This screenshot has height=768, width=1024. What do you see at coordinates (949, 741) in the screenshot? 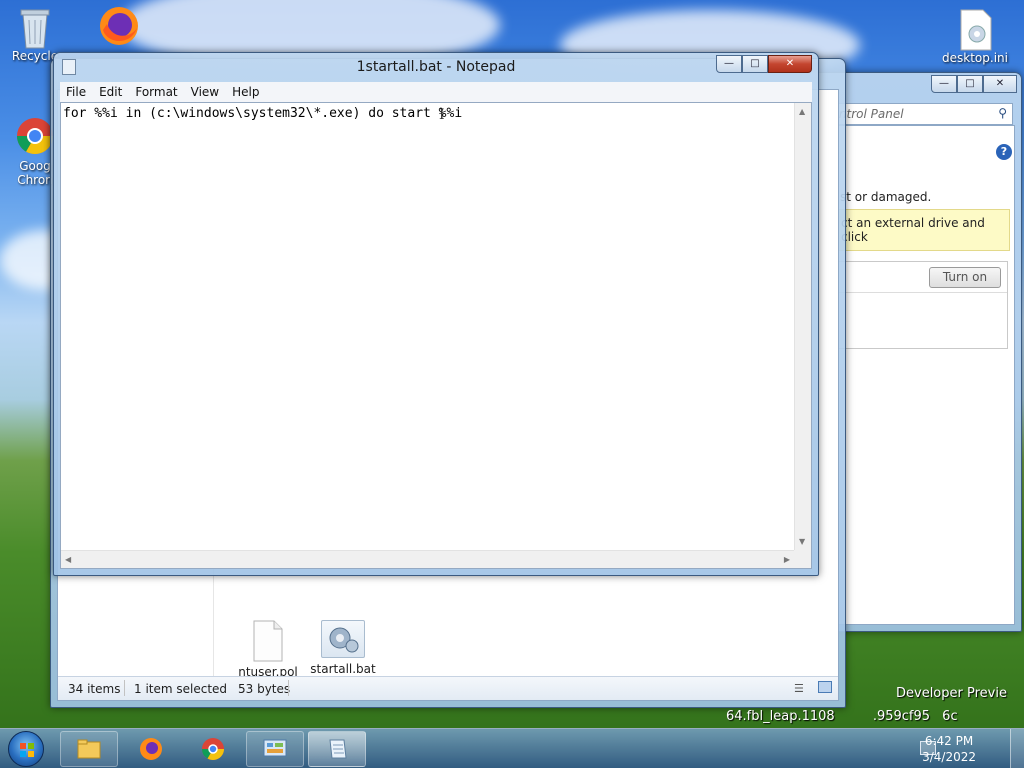
I see `clock-time: 6:42 PM` at bounding box center [949, 741].